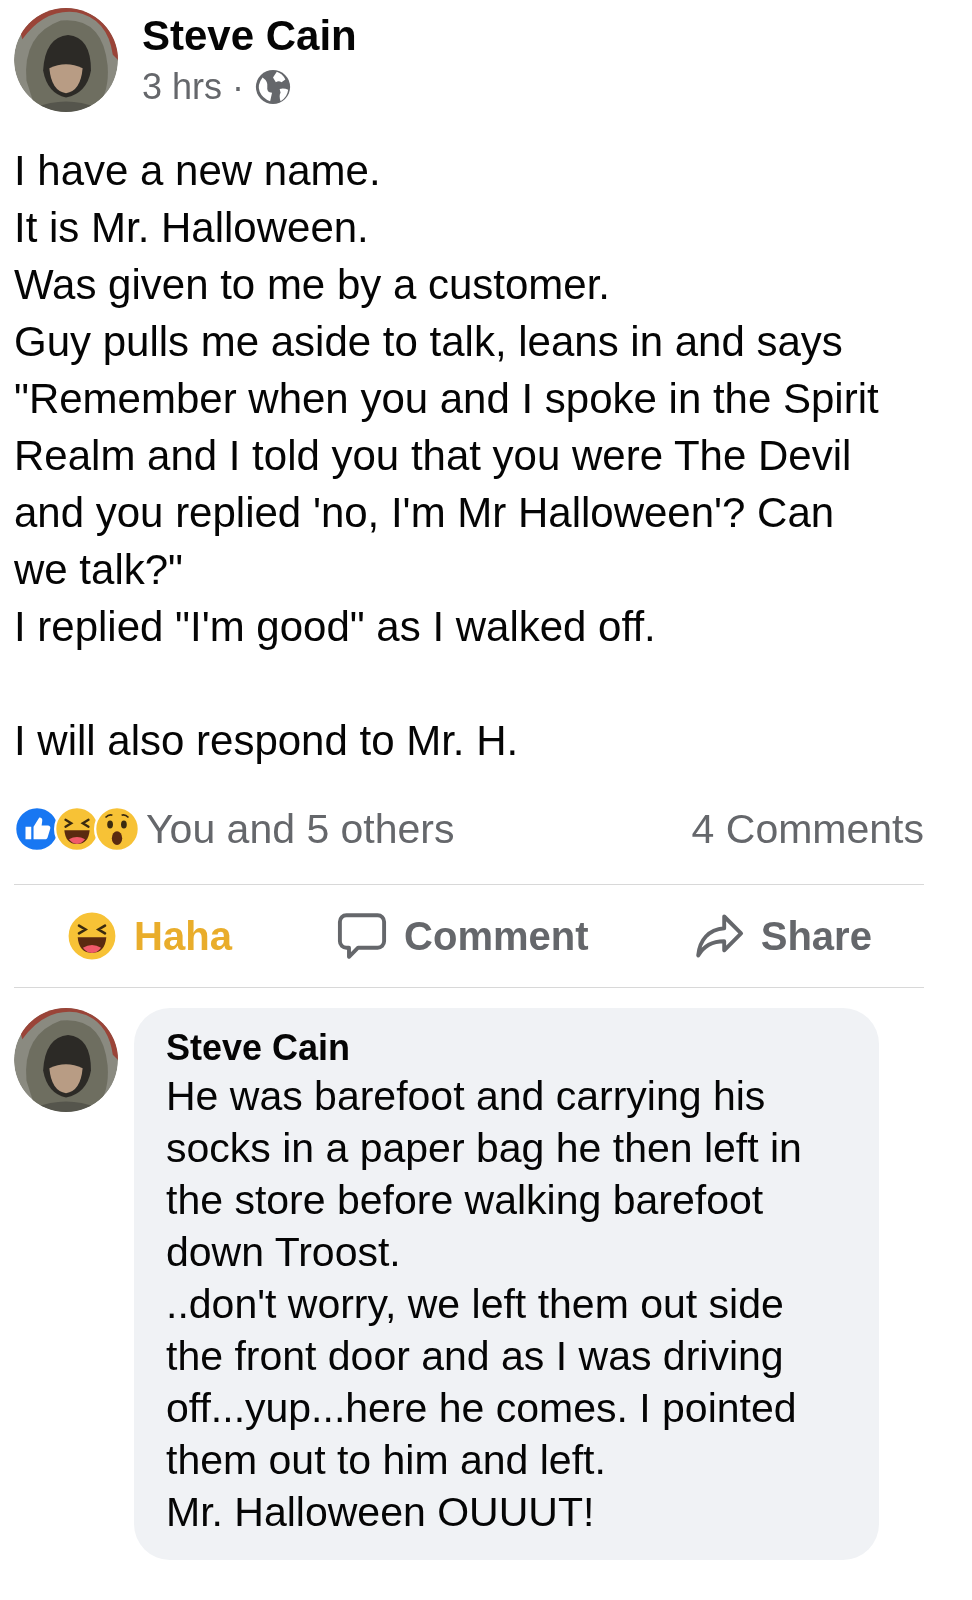  What do you see at coordinates (182, 87) in the screenshot?
I see `post-time: 3 hrs` at bounding box center [182, 87].